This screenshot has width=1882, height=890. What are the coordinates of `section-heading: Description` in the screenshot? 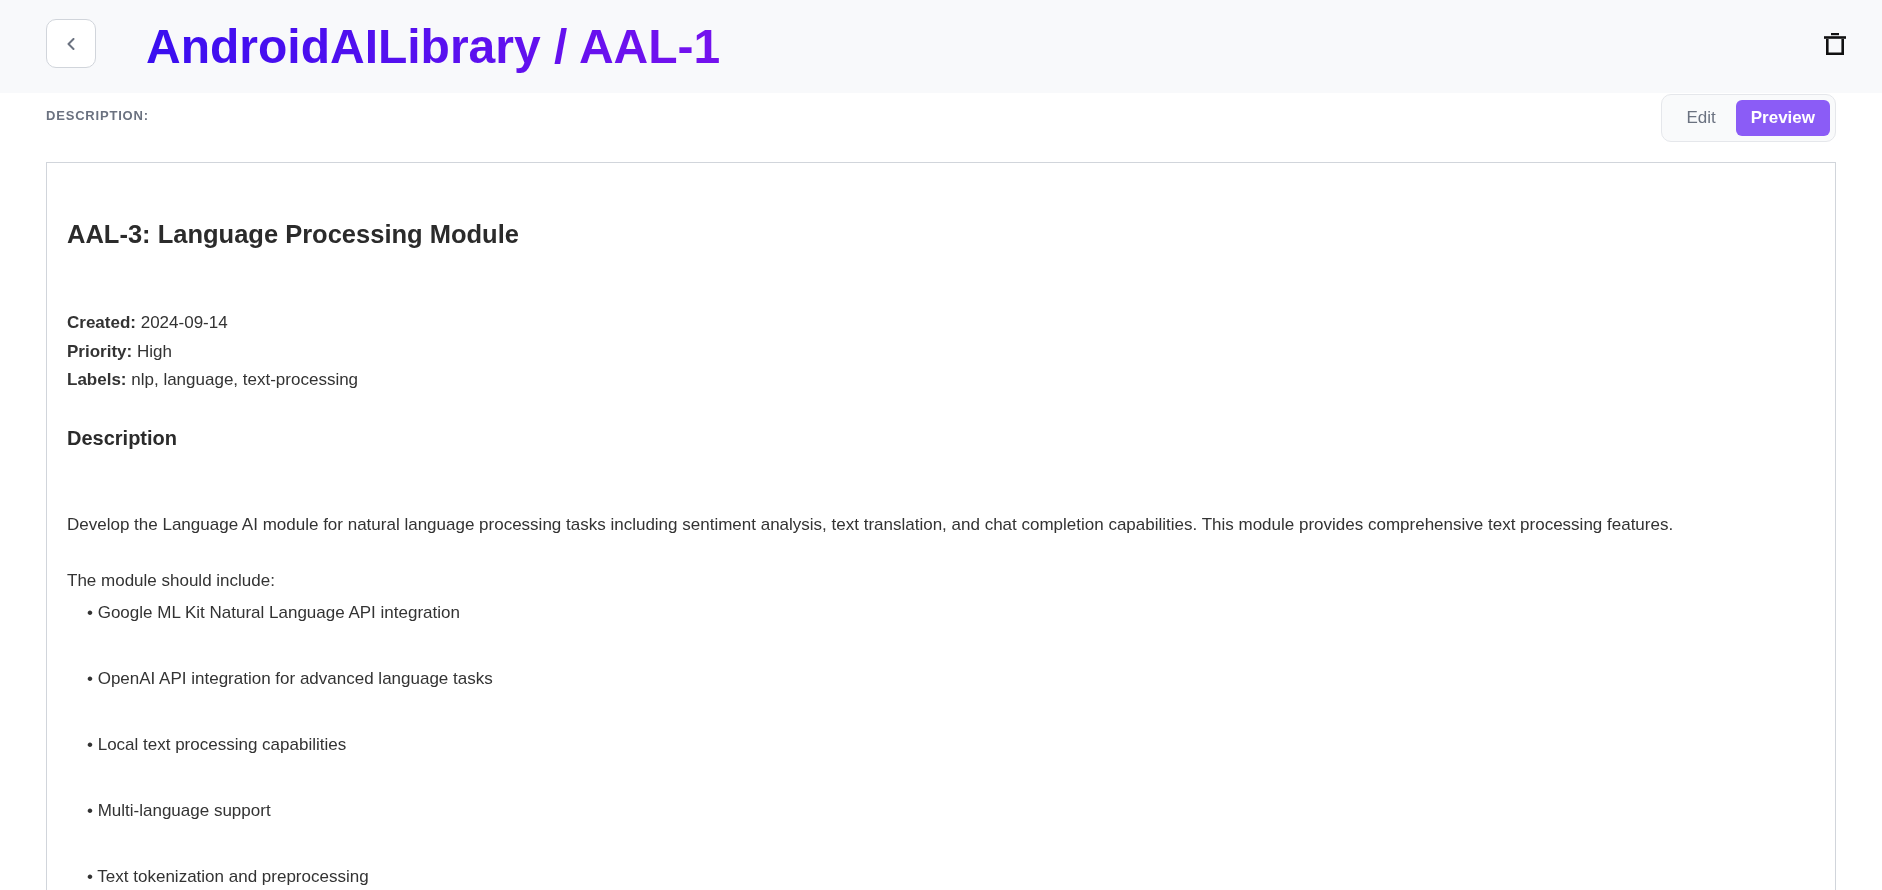 It's located at (123, 438).